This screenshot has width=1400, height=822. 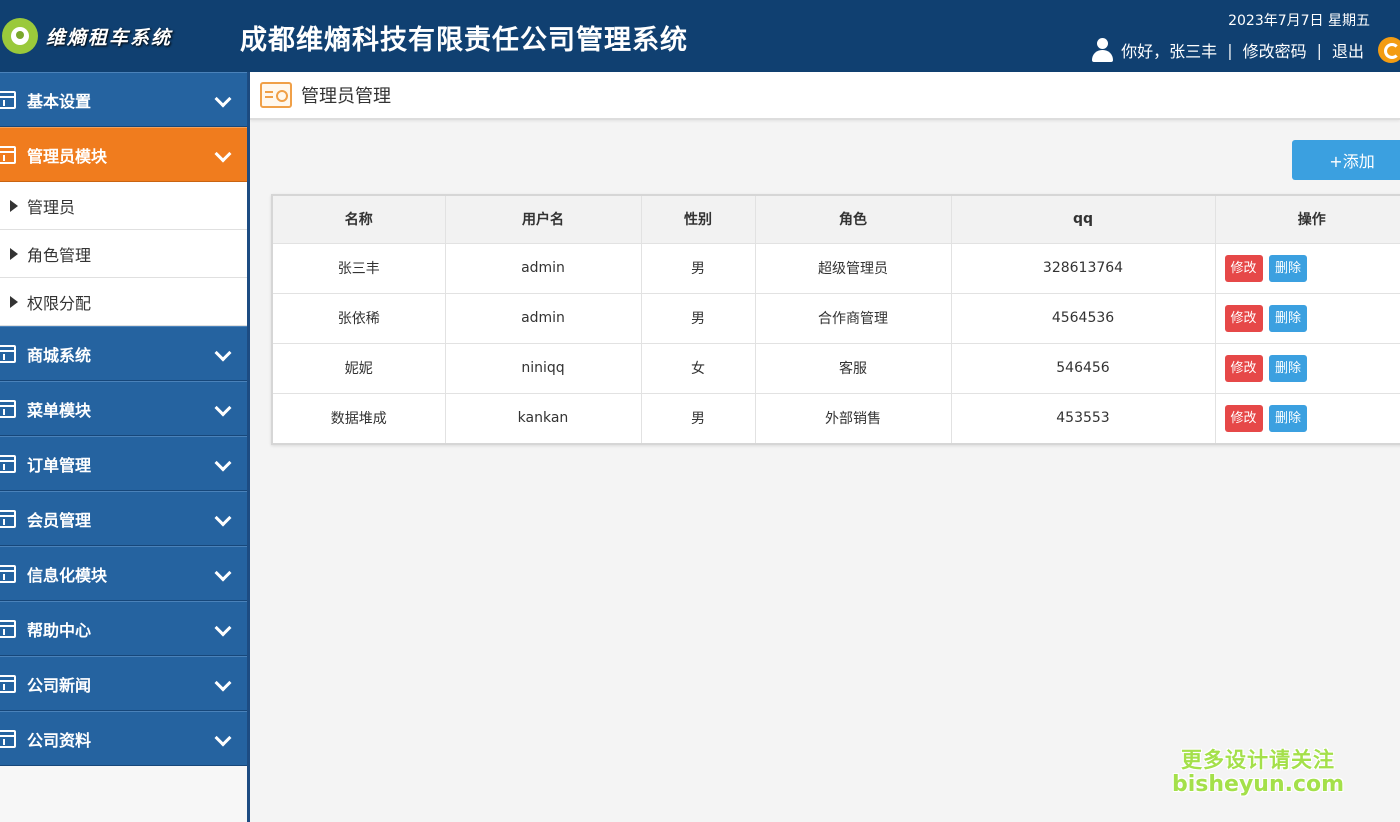 What do you see at coordinates (853, 368) in the screenshot?
I see `cell-role: 客服` at bounding box center [853, 368].